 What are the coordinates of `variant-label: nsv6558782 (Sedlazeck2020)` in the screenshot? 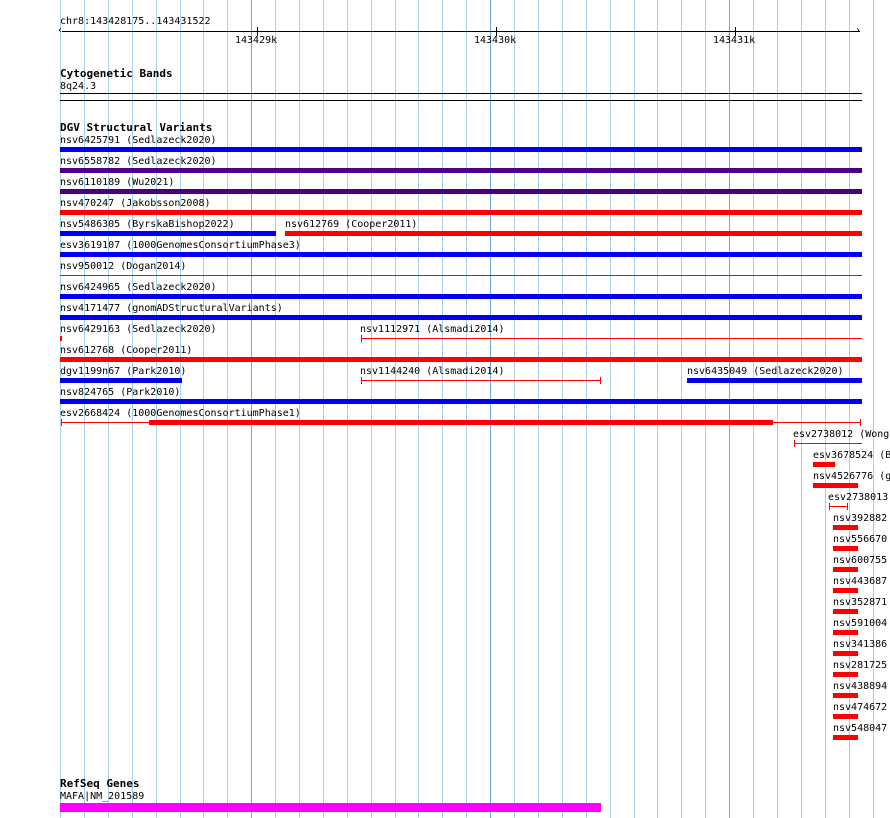 It's located at (138, 161).